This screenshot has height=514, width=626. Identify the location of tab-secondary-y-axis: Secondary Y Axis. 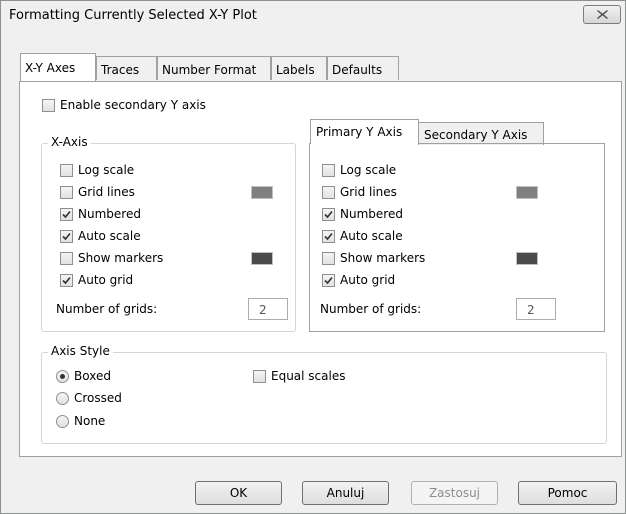
(481, 133).